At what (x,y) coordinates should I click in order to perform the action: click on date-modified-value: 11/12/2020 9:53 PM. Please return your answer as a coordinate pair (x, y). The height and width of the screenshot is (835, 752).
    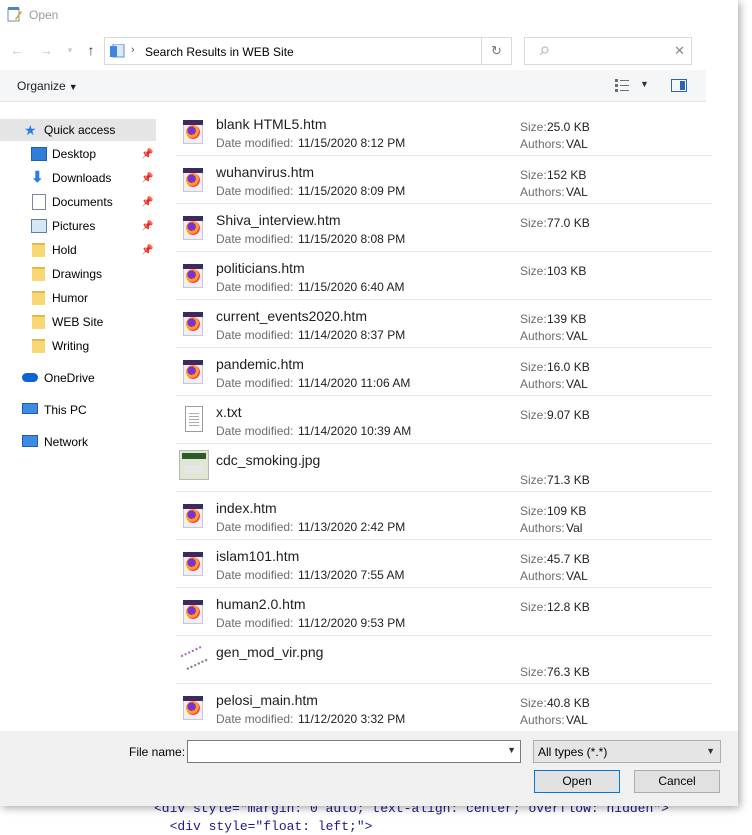
    Looking at the image, I should click on (352, 623).